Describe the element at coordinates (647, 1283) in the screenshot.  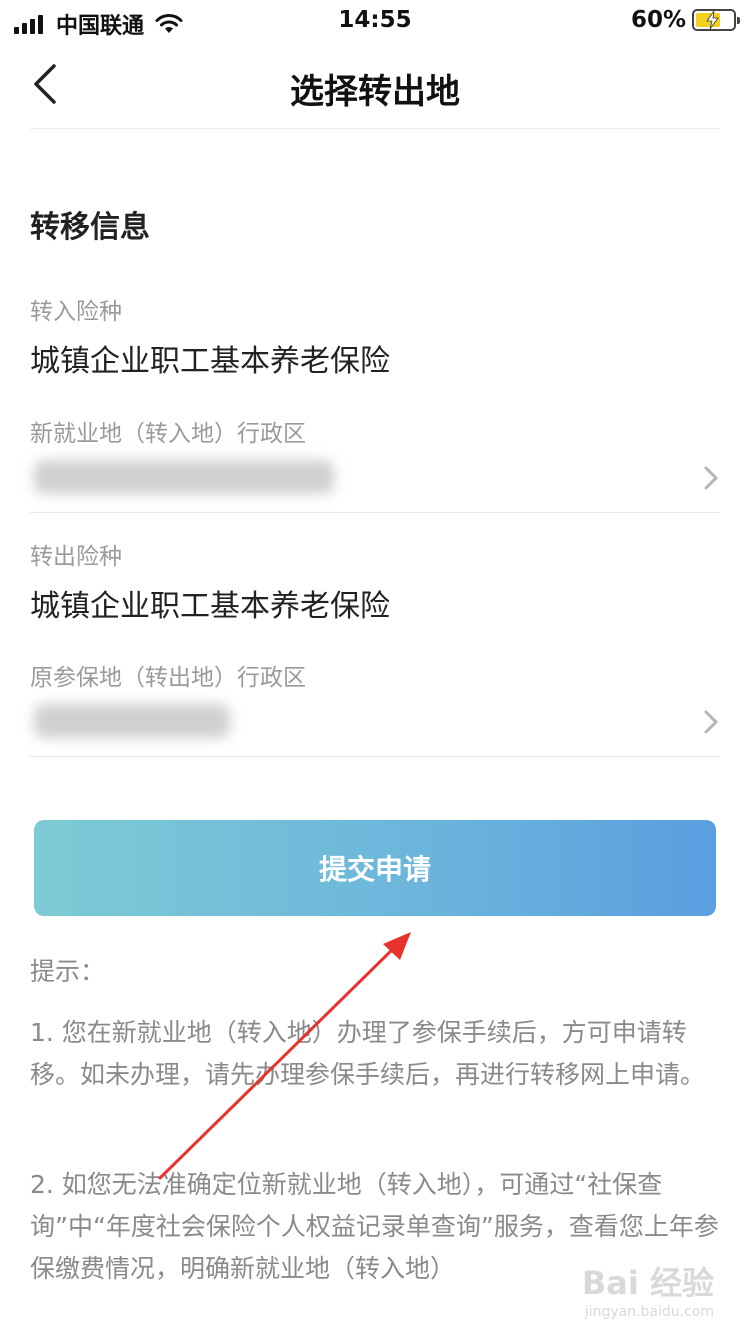
I see `watermark-logo-text: Bai 经验` at that location.